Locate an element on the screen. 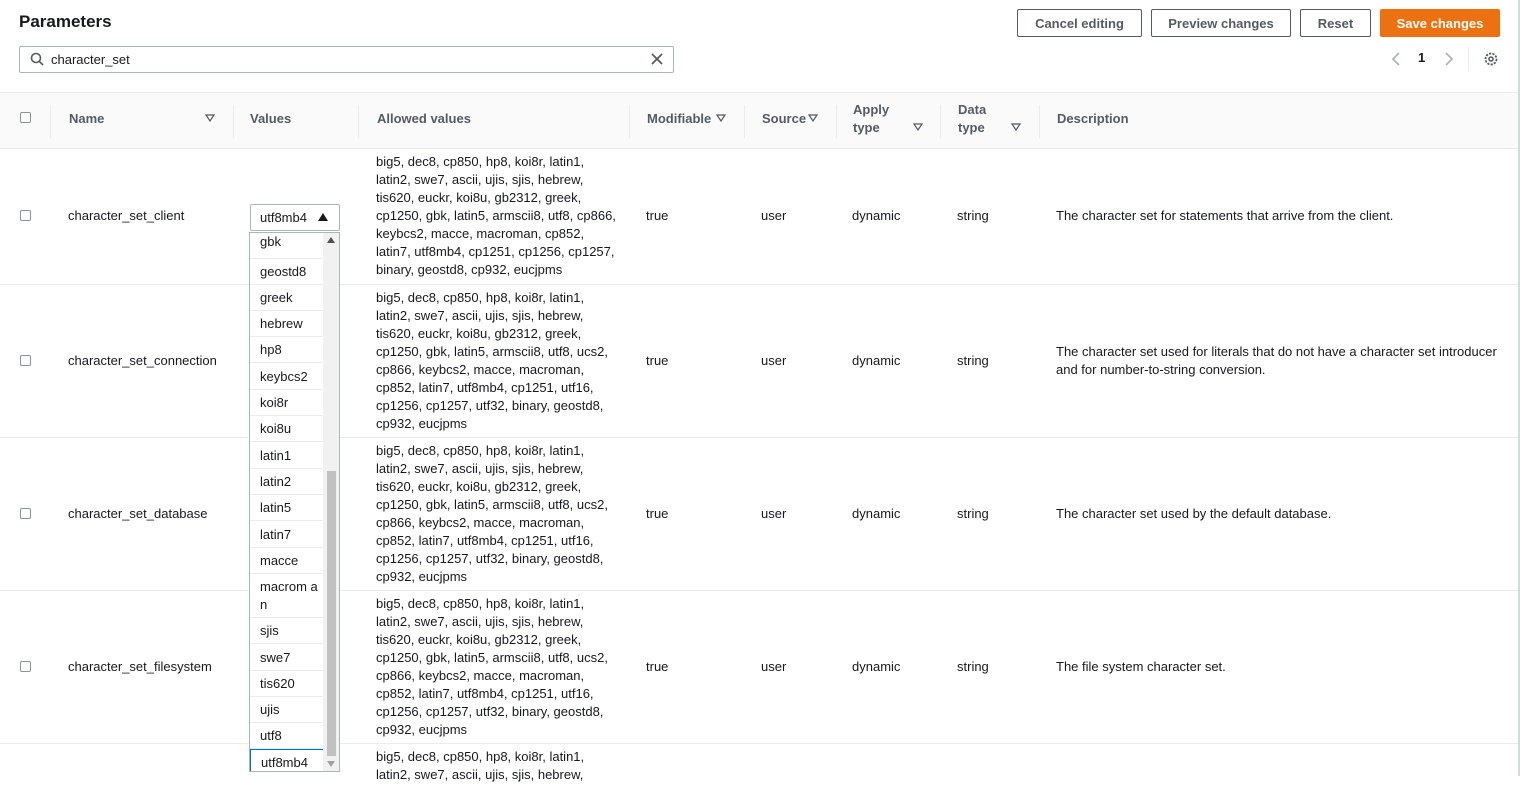 The height and width of the screenshot is (804, 1520). column-header-apply-type: Apply type is located at coordinates (871, 119).